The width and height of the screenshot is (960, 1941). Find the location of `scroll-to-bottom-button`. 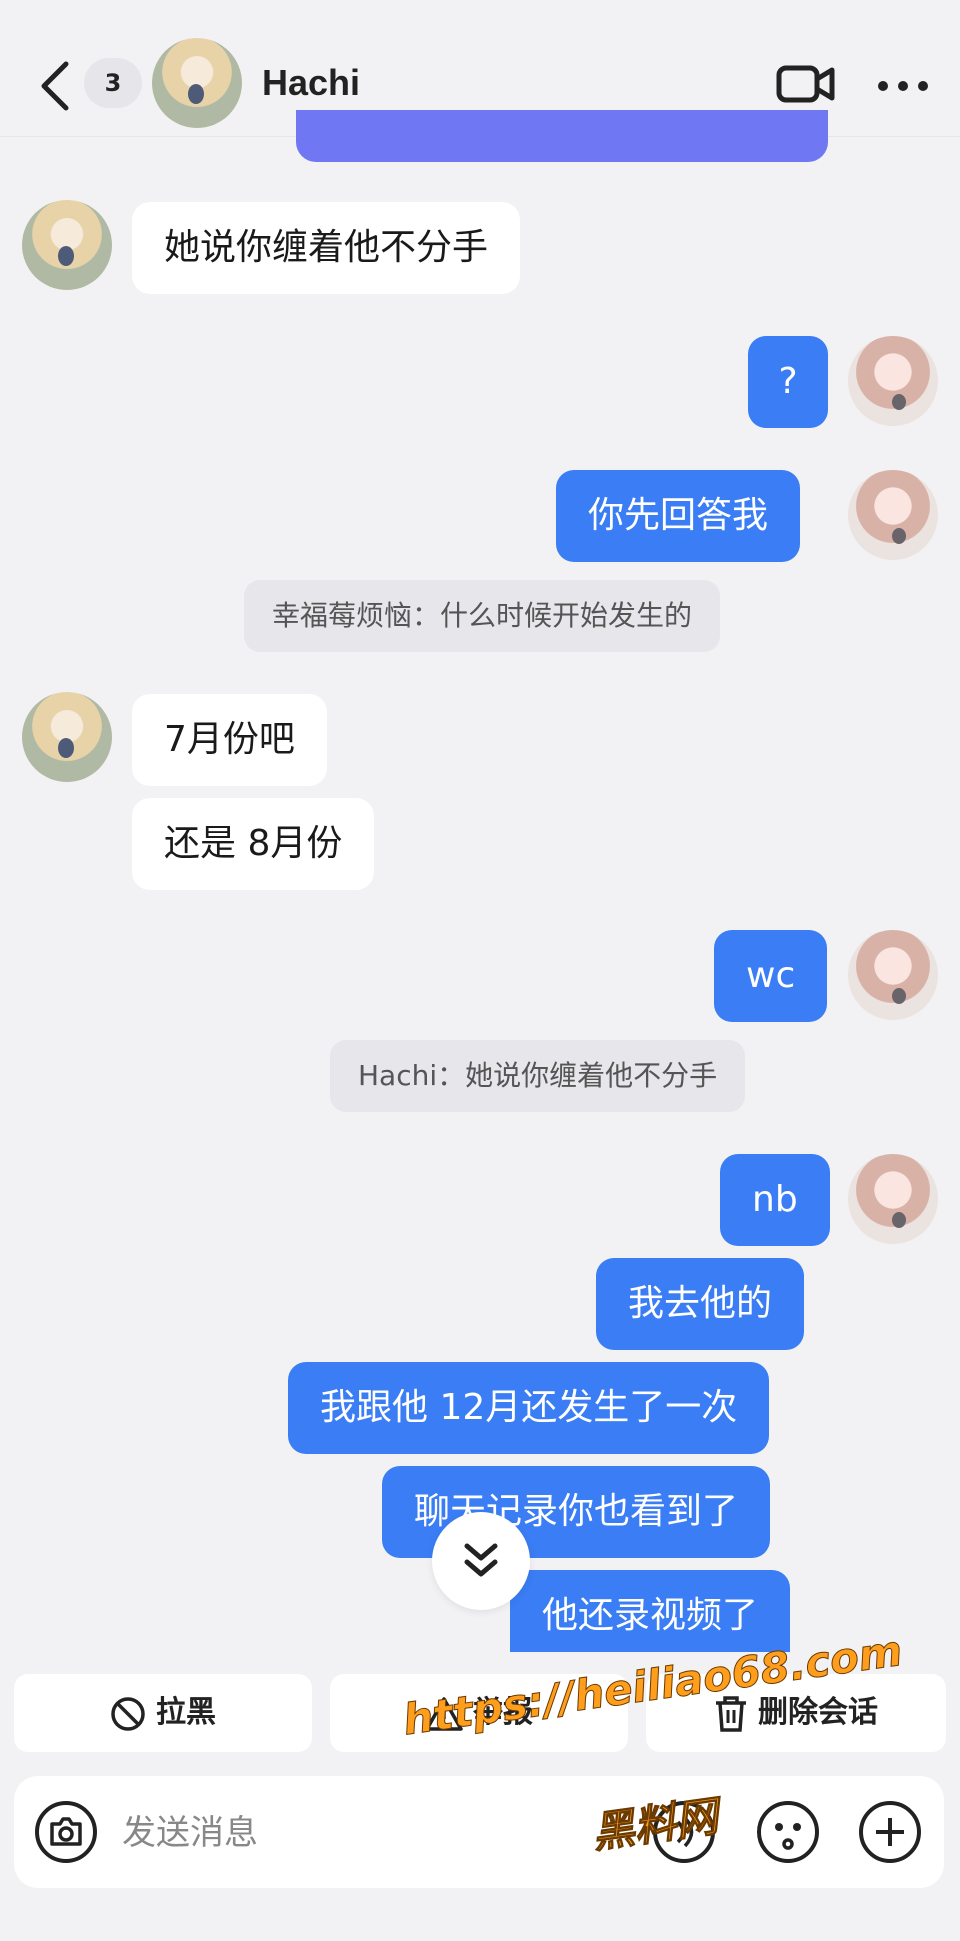

scroll-to-bottom-button is located at coordinates (481, 1561).